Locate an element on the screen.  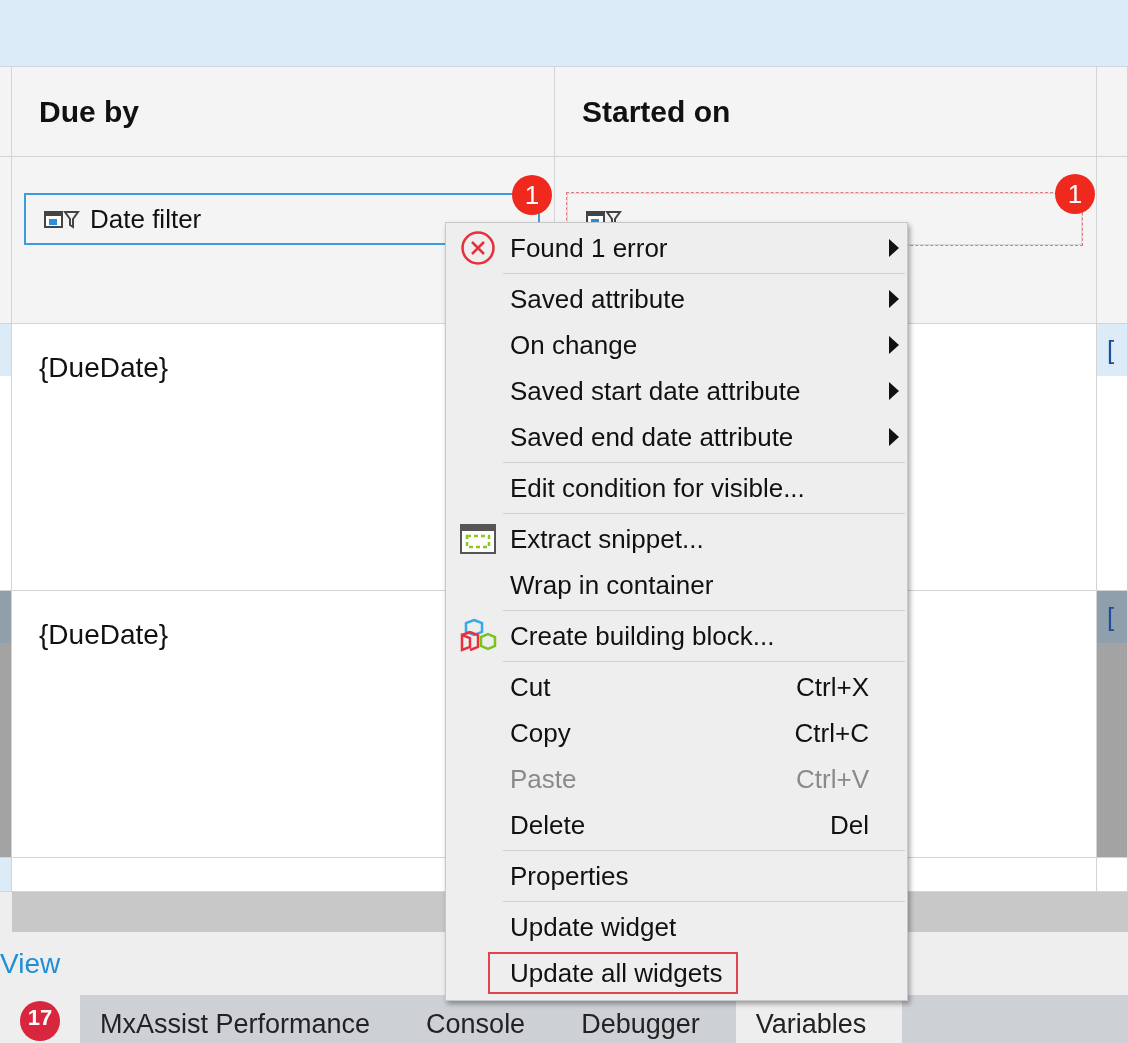
shortcut-label: Ctrl+C is located at coordinates (832, 733).